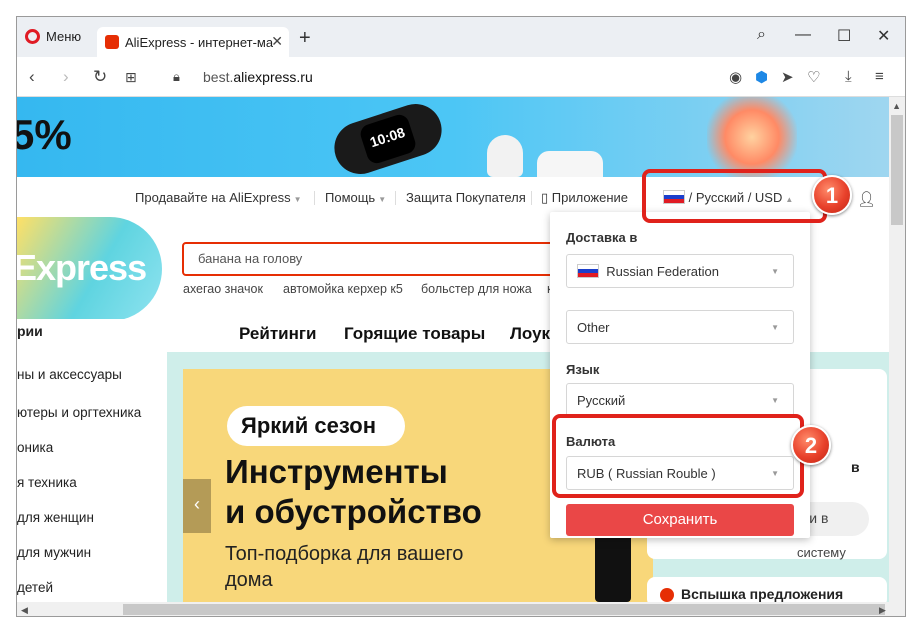  I want to click on highlight-box-currency, so click(678, 456).